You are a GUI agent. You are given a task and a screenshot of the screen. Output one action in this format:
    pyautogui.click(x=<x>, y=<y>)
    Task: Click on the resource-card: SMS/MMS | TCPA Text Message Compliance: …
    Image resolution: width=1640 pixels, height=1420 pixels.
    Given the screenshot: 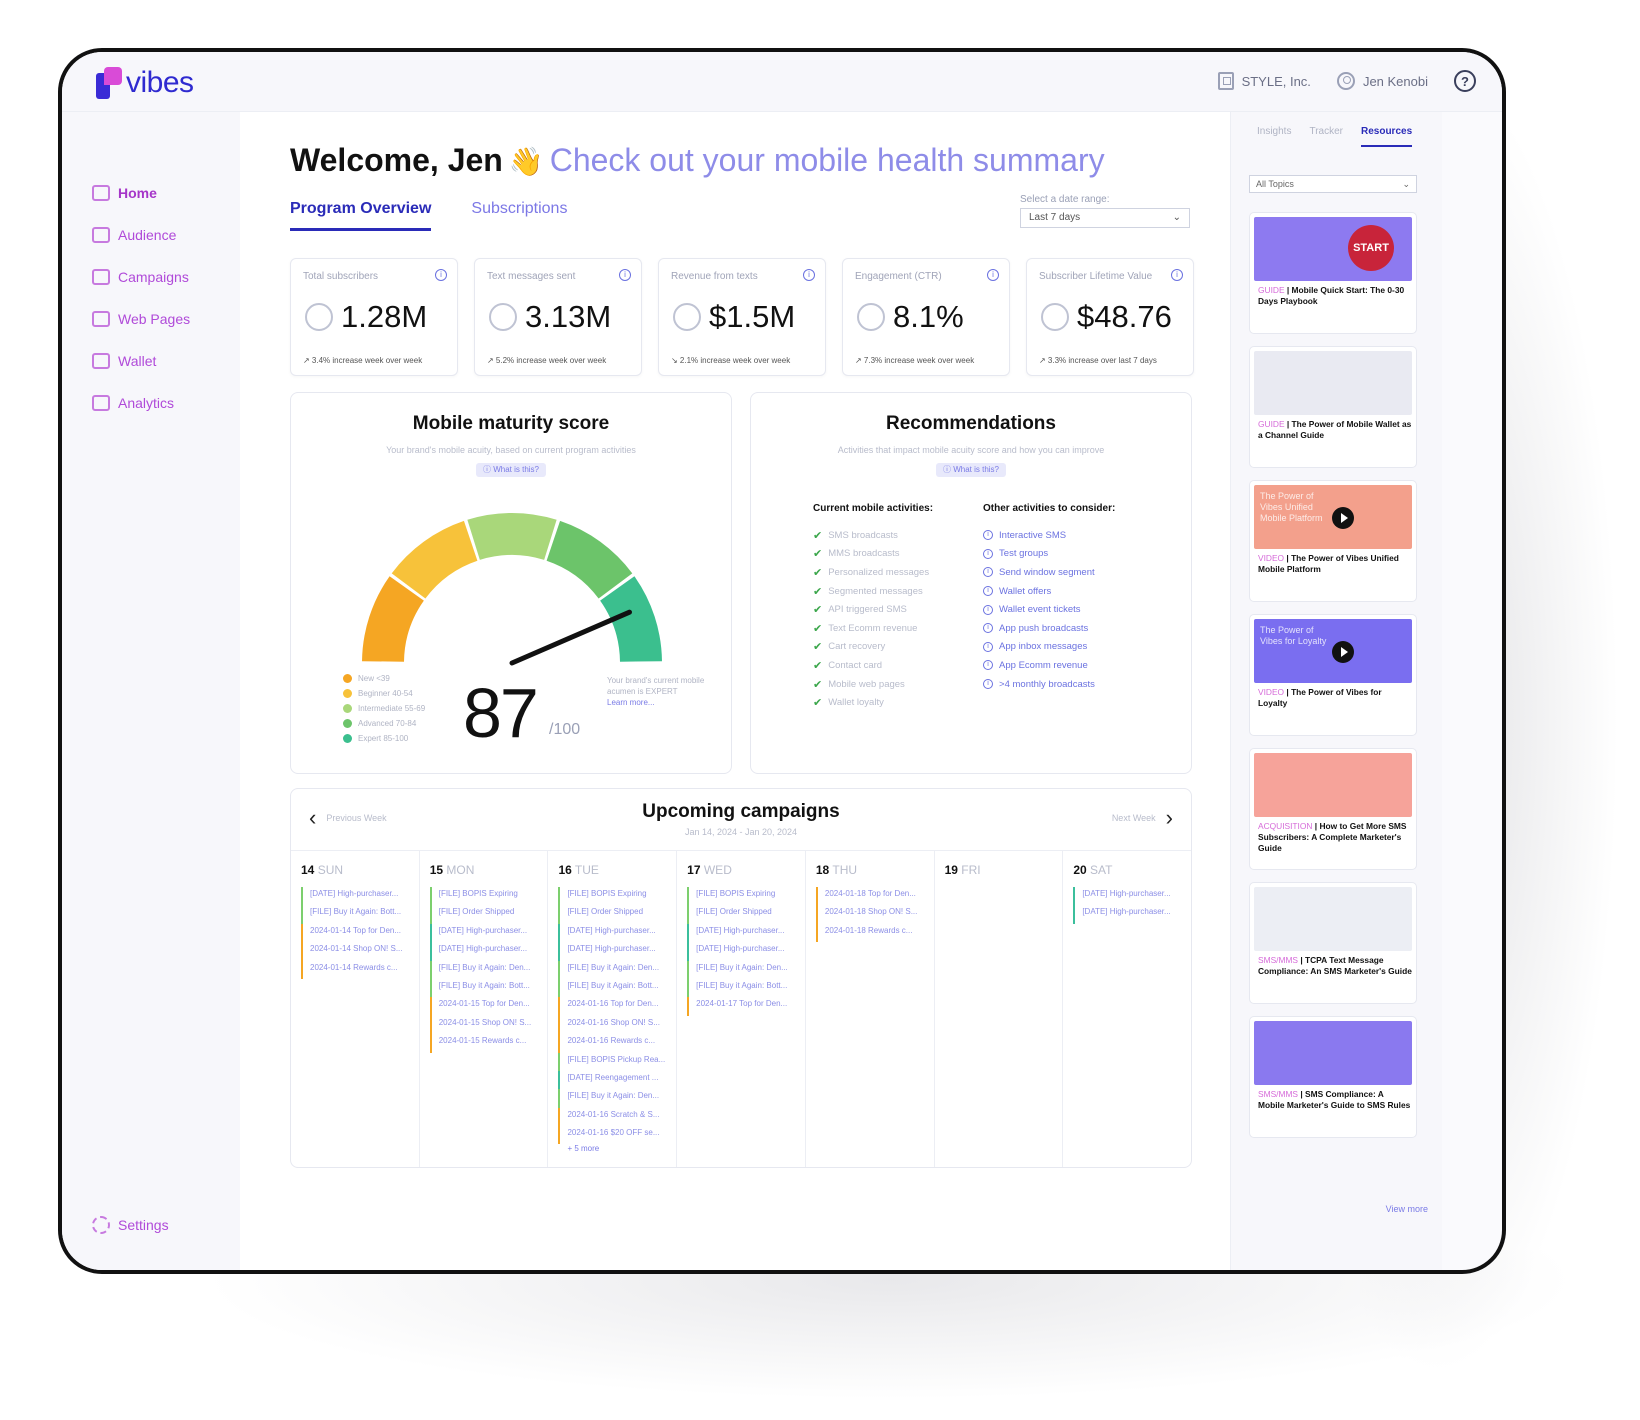 What is the action you would take?
    pyautogui.click(x=1333, y=943)
    